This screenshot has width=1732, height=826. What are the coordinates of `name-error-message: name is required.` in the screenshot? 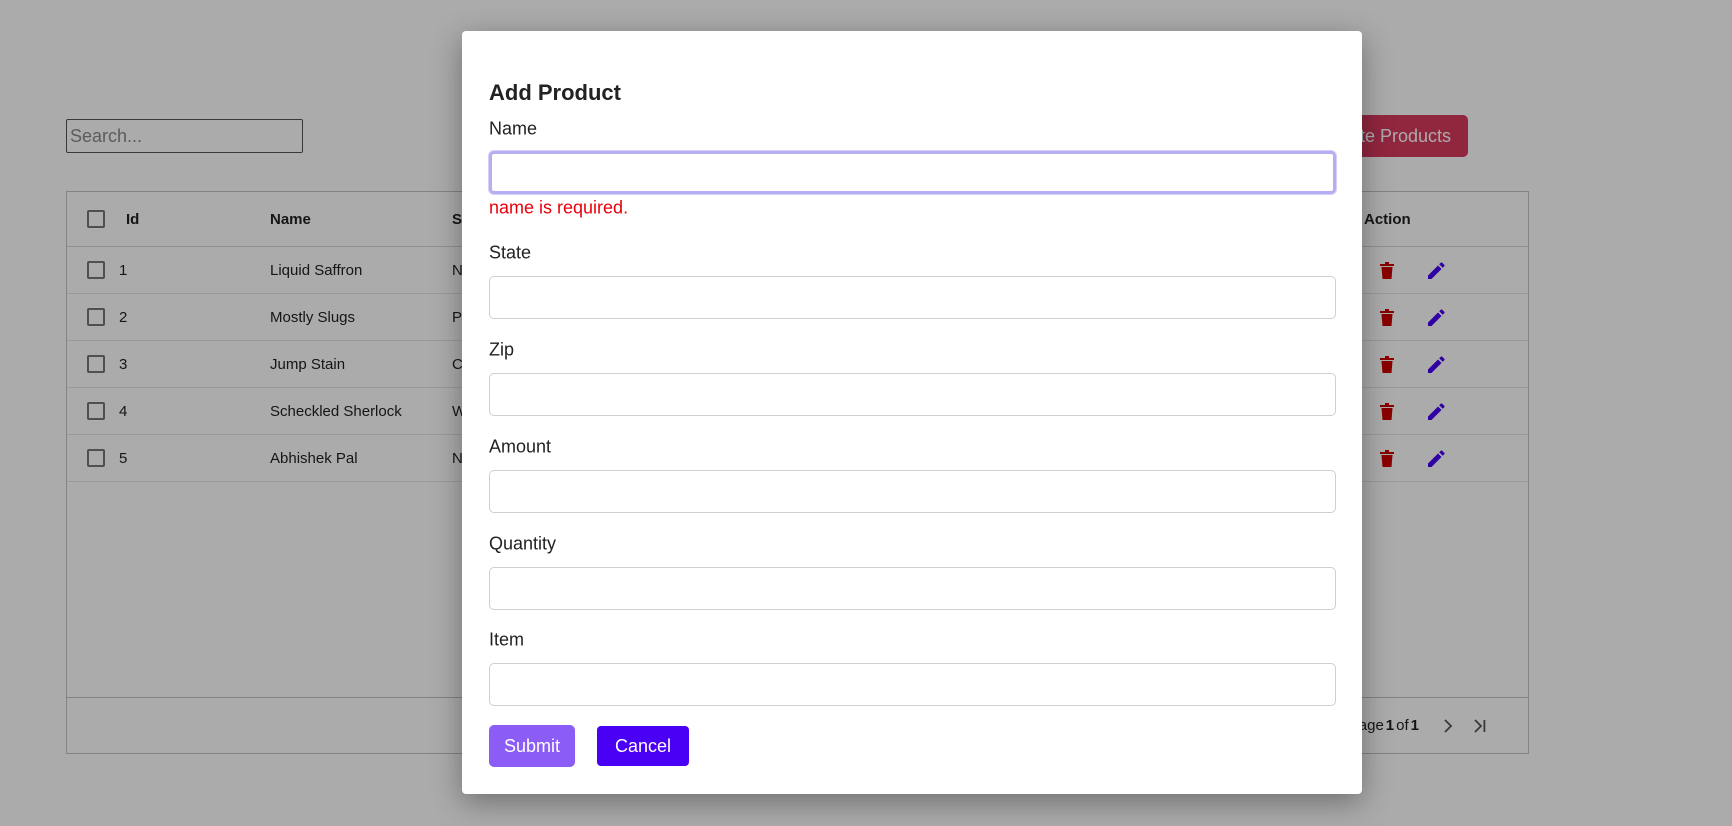 It's located at (559, 207).